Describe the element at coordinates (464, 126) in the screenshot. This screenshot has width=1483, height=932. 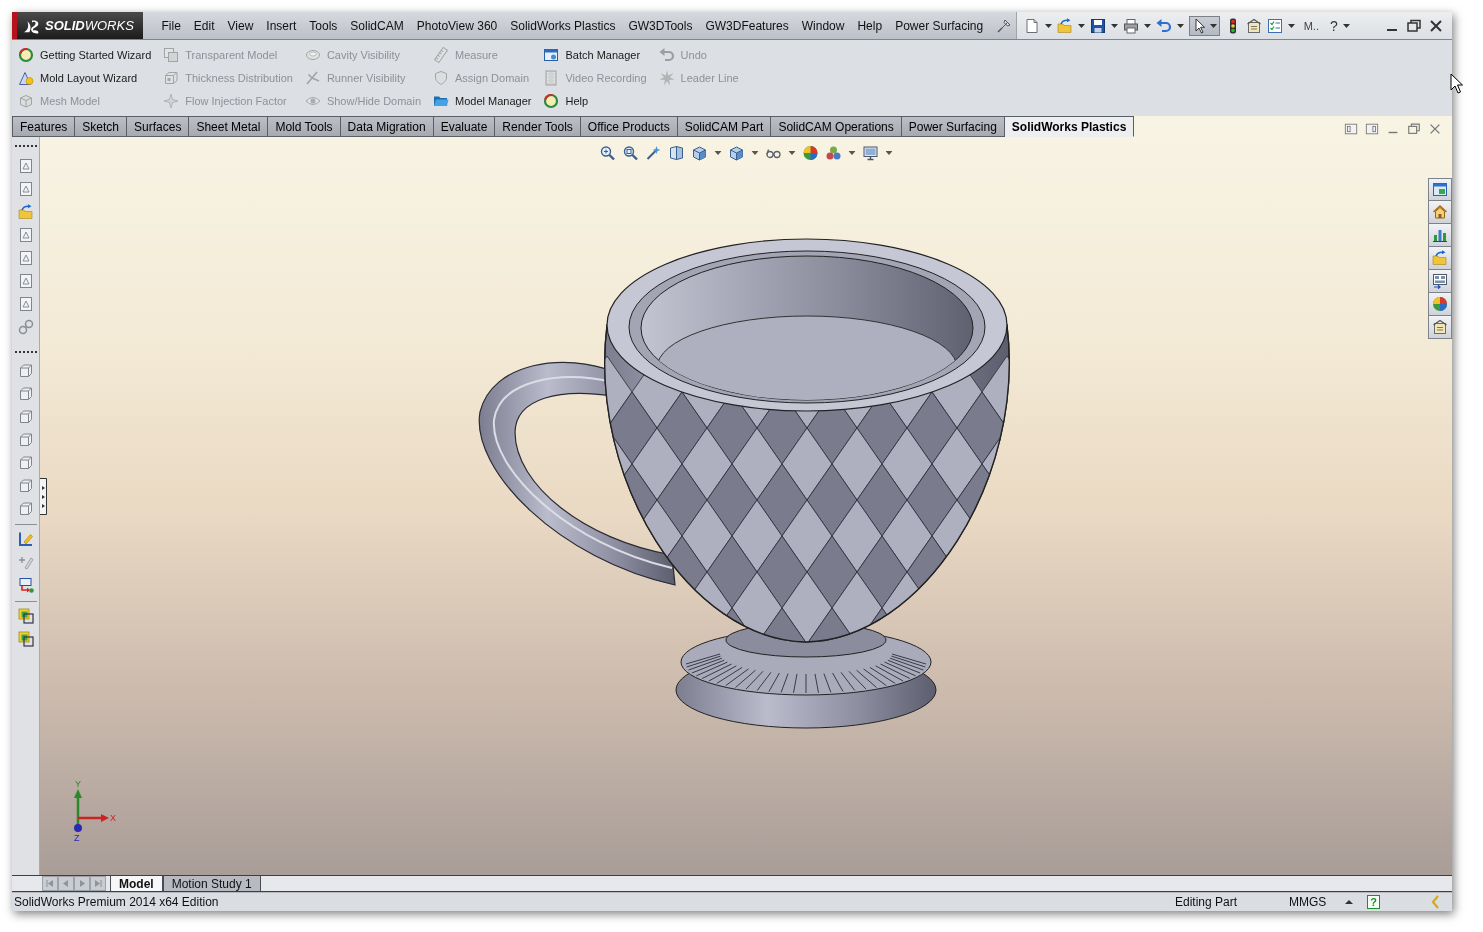
I see `command-tab: Evaluate` at that location.